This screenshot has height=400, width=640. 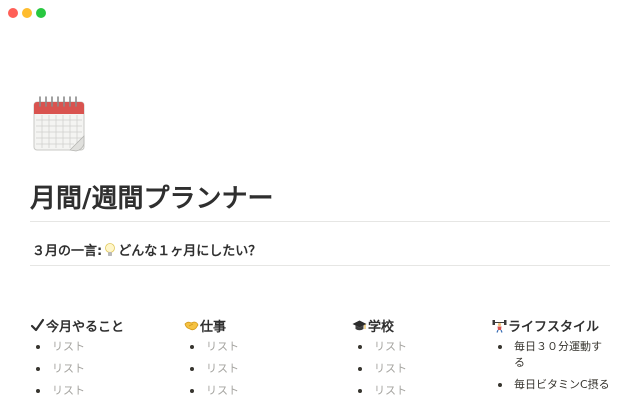 I want to click on weightlifter-icon, so click(x=499, y=325).